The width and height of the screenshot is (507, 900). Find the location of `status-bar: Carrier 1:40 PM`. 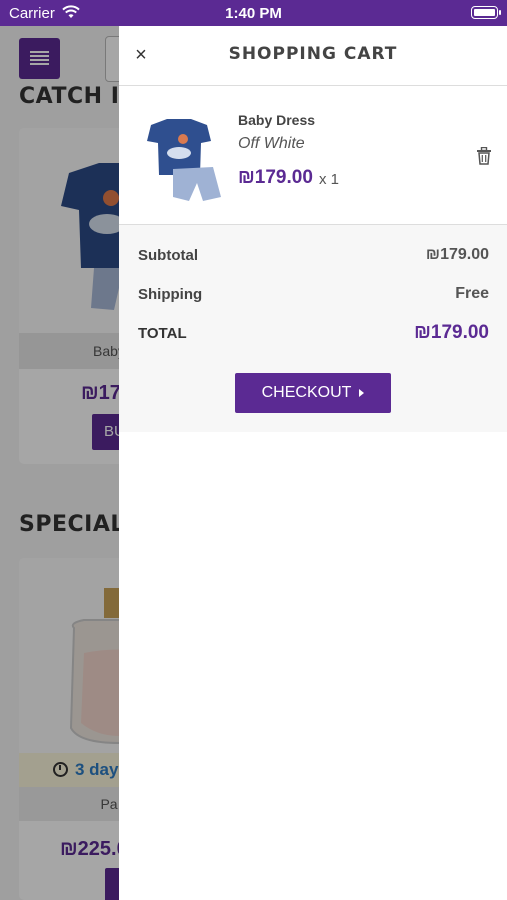

status-bar: Carrier 1:40 PM is located at coordinates (253, 13).